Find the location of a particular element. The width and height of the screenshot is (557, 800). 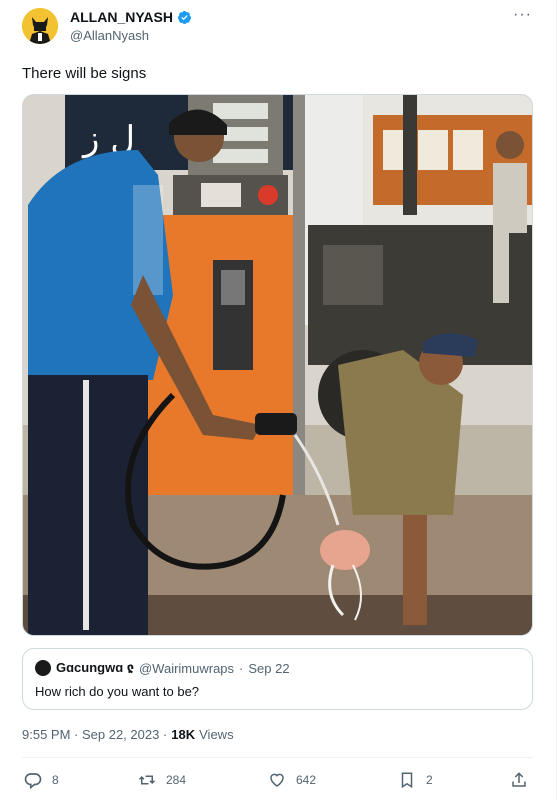

quoted-author-handle: @Wairimuwraps is located at coordinates (186, 668).